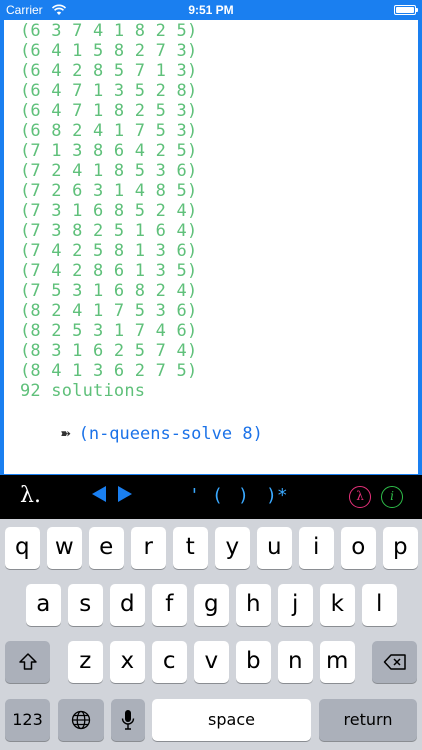 This screenshot has height=750, width=422. I want to click on delete-key, so click(394, 662).